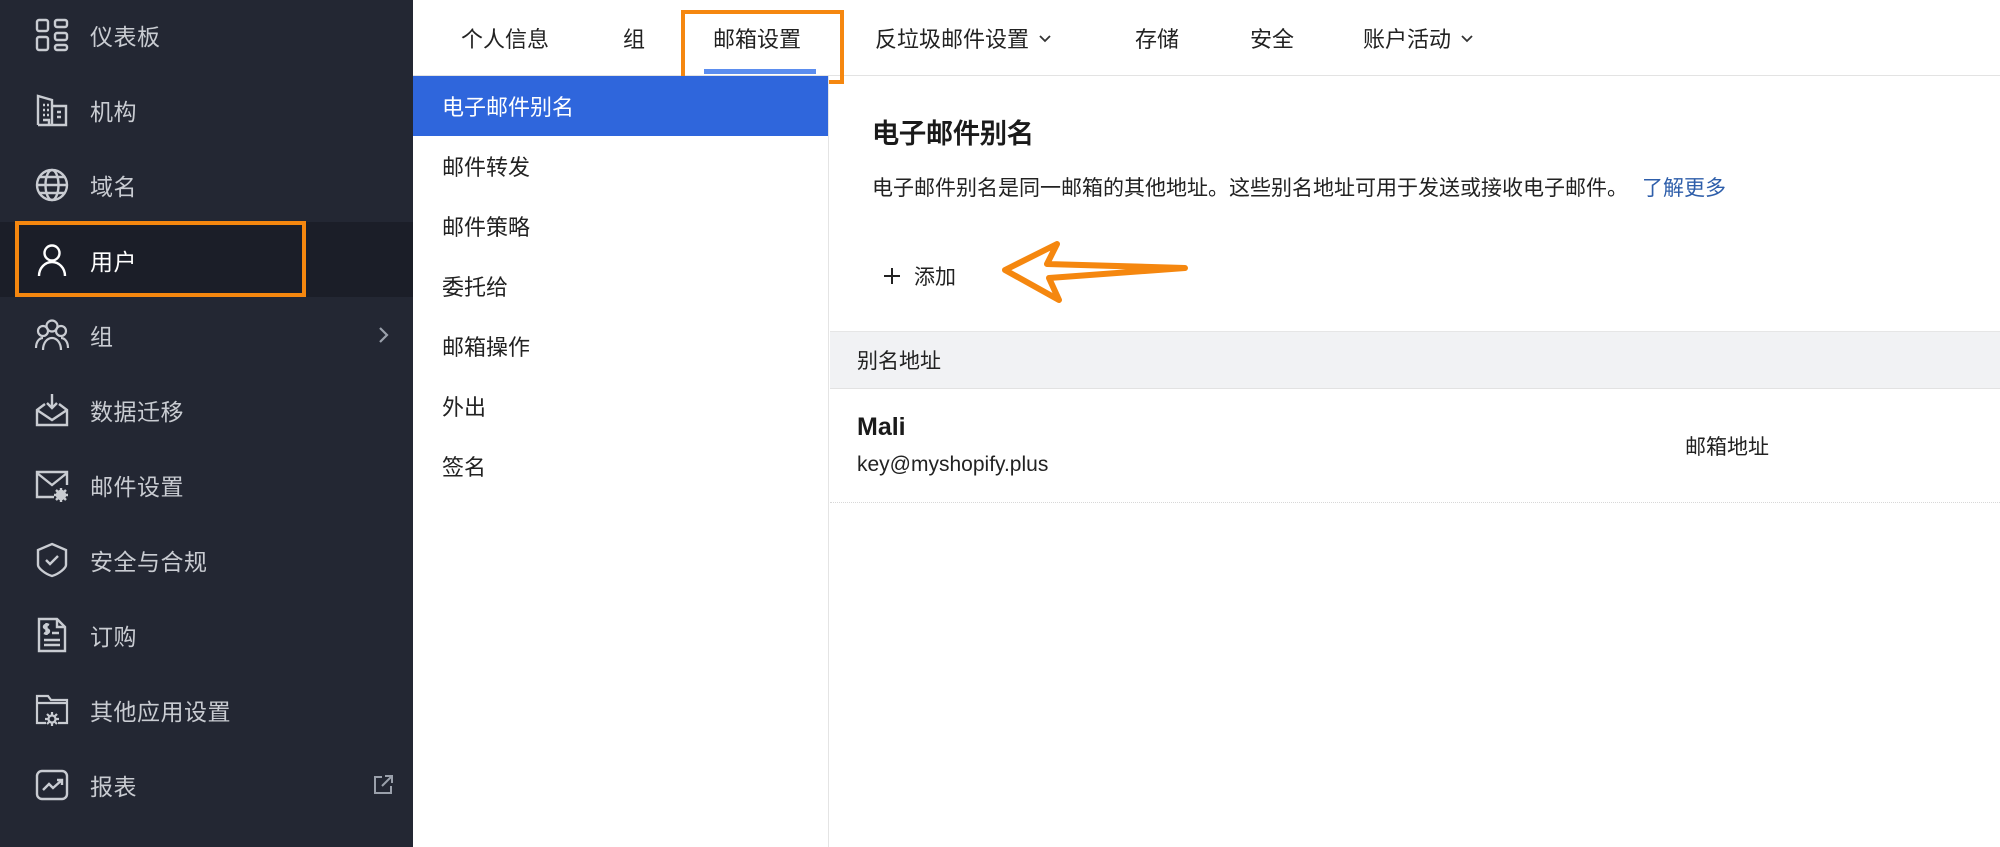 The image size is (2000, 847). I want to click on sidebar-item-label: 机构, so click(113, 112).